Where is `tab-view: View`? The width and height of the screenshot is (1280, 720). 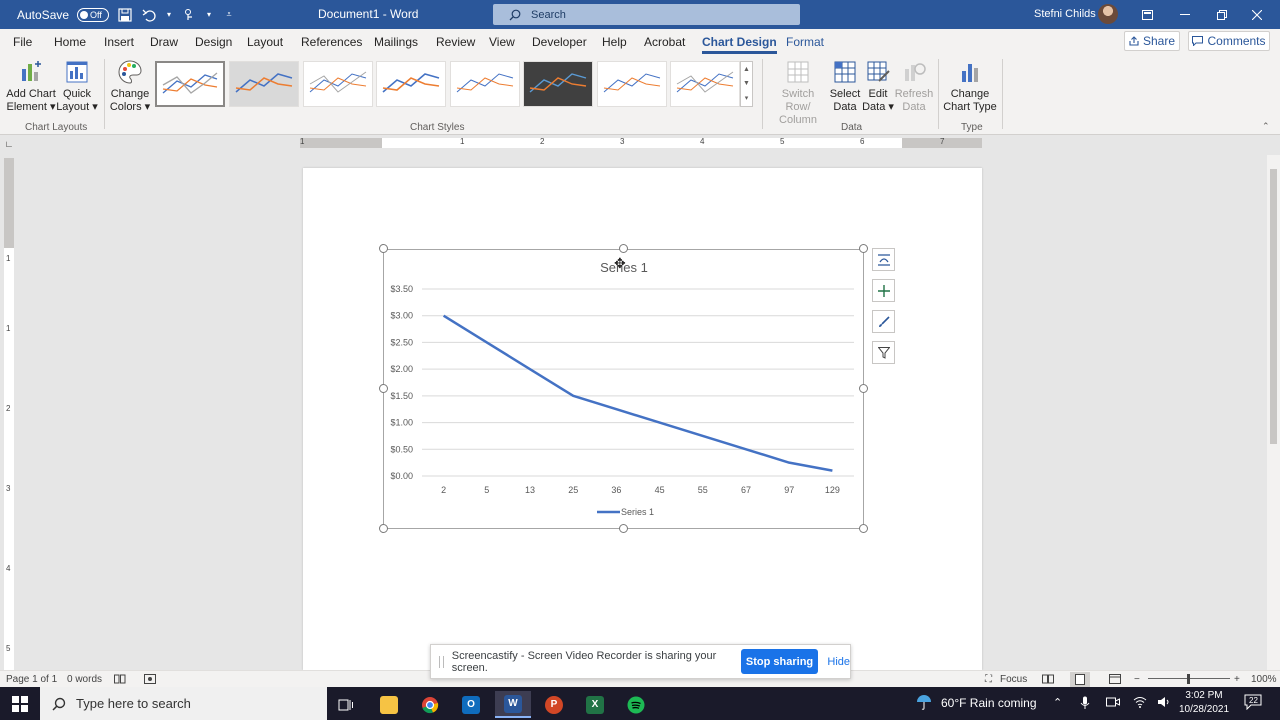
tab-view: View is located at coordinates (502, 42).